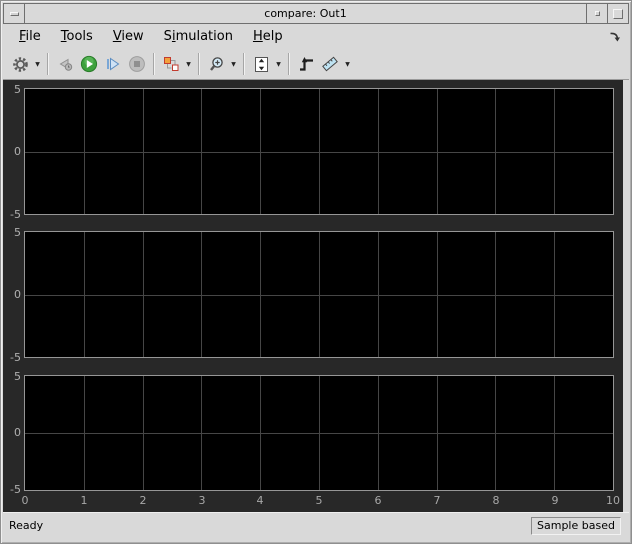 The image size is (632, 544). I want to click on status-text: Ready, so click(26, 525).